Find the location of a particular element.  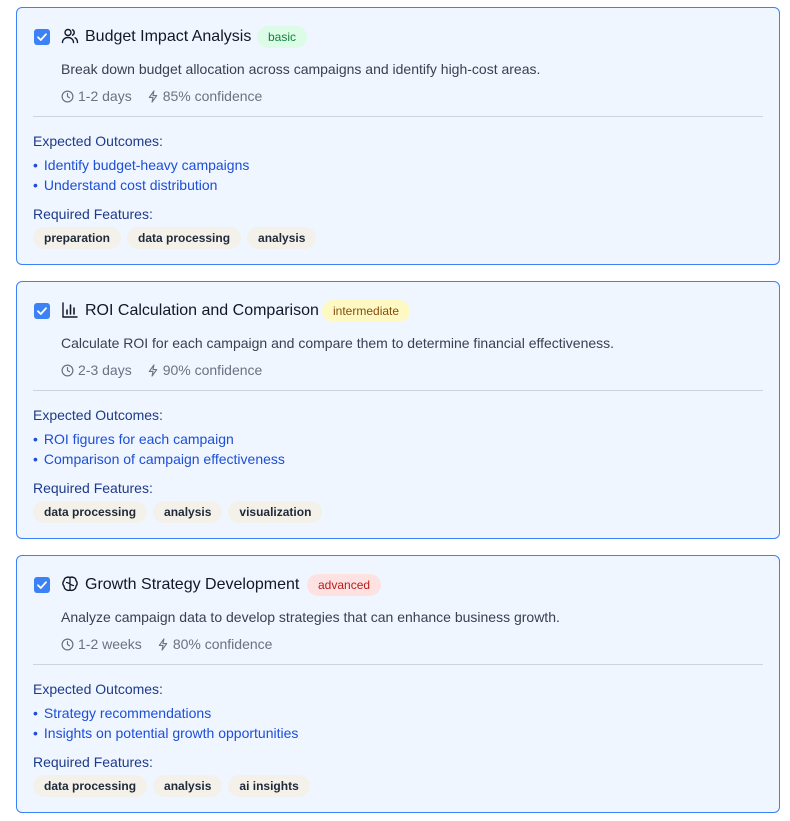

outcome-item: Understand cost distribution is located at coordinates (141, 185).